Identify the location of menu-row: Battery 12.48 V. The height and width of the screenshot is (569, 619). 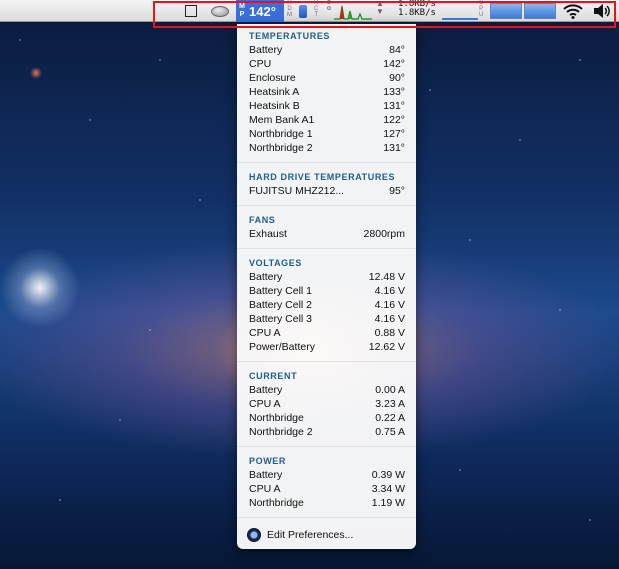
(327, 277).